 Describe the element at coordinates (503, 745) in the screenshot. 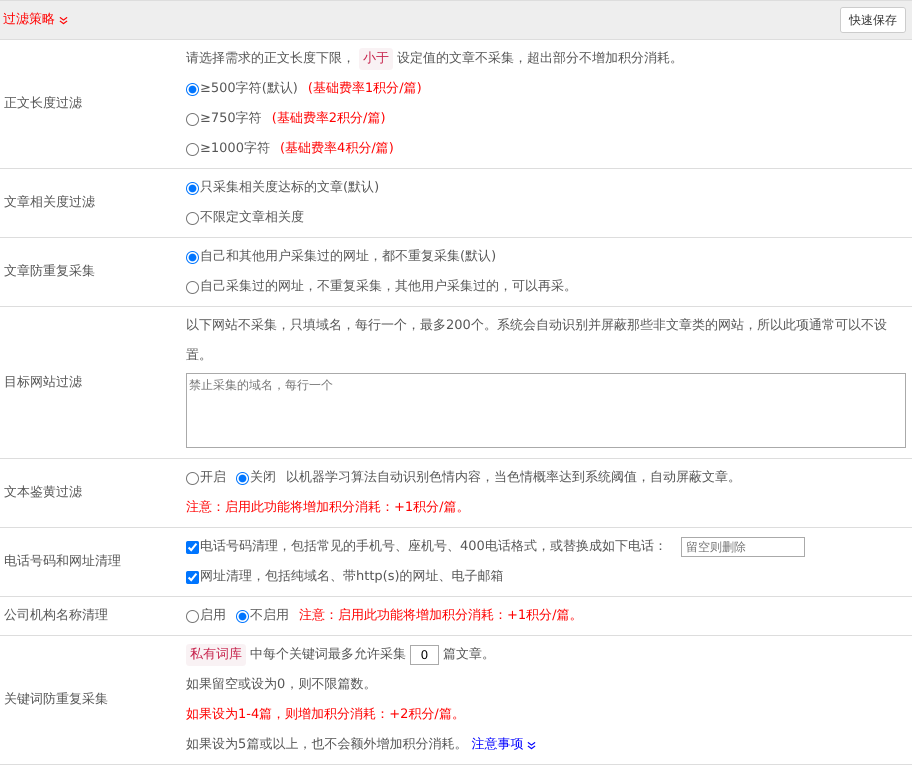

I see `notes-link: 注意事项` at that location.